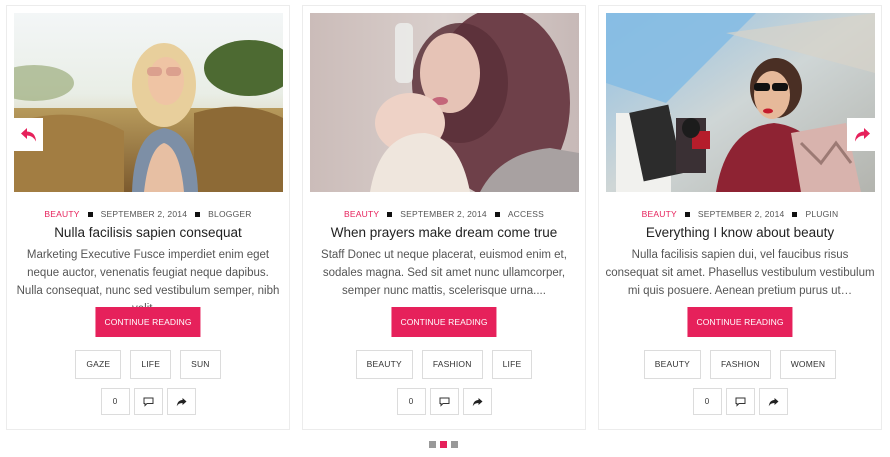 The height and width of the screenshot is (457, 890). I want to click on post-title: Nulla facilisis sapien consequat, so click(148, 232).